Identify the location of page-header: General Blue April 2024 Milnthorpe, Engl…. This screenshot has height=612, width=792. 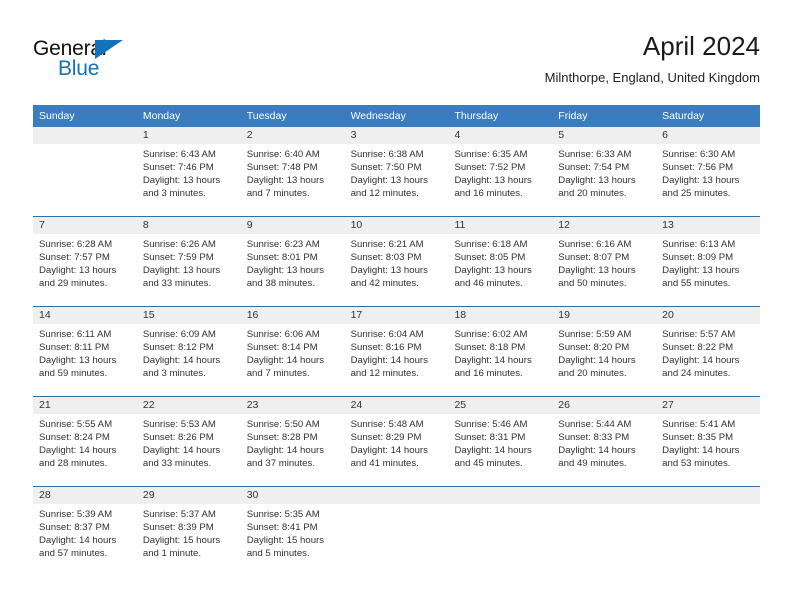
(396, 63).